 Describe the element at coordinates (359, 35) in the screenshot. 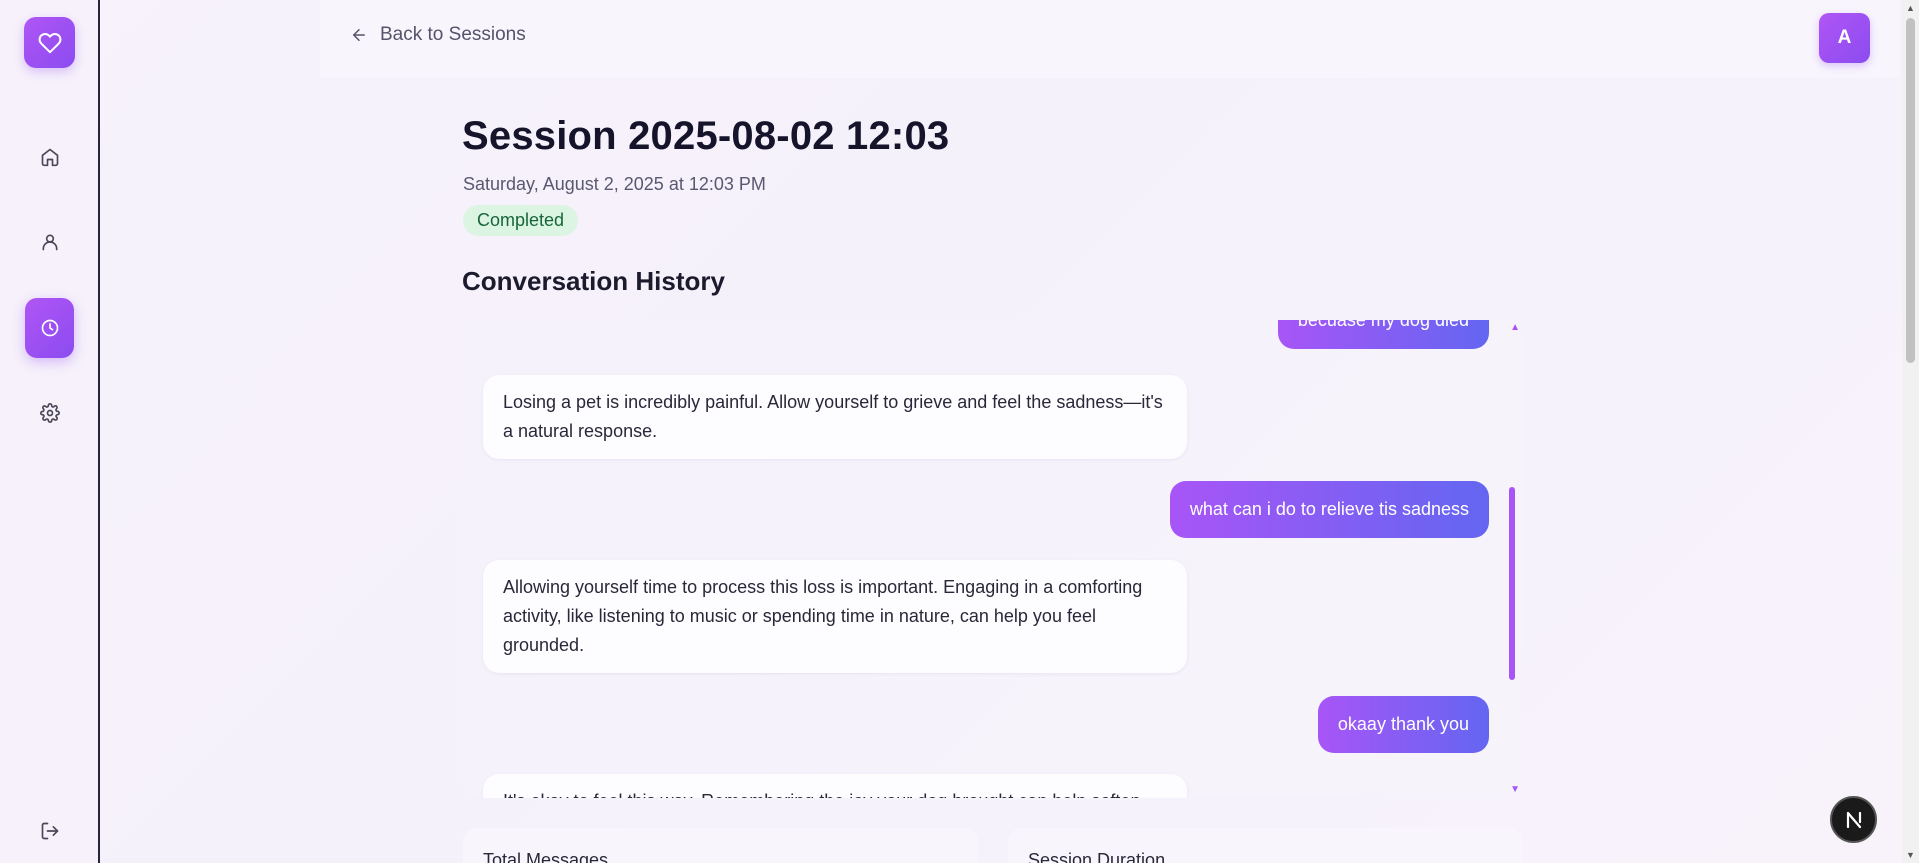

I see `arrow-left-icon` at that location.